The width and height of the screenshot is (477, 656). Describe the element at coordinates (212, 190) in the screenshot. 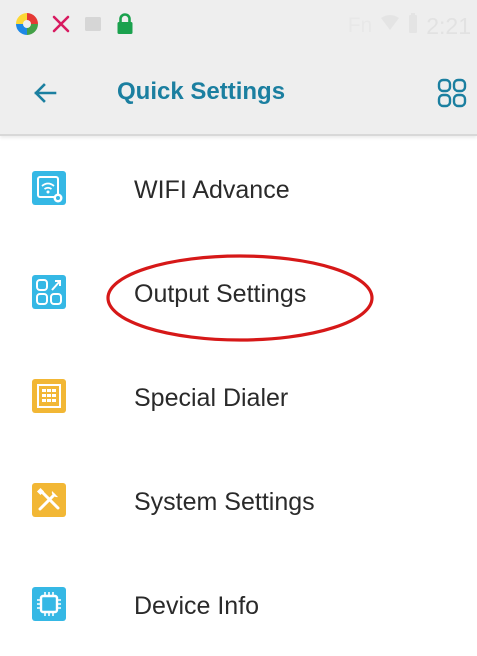

I see `list-item-label: WIFI Advance` at that location.